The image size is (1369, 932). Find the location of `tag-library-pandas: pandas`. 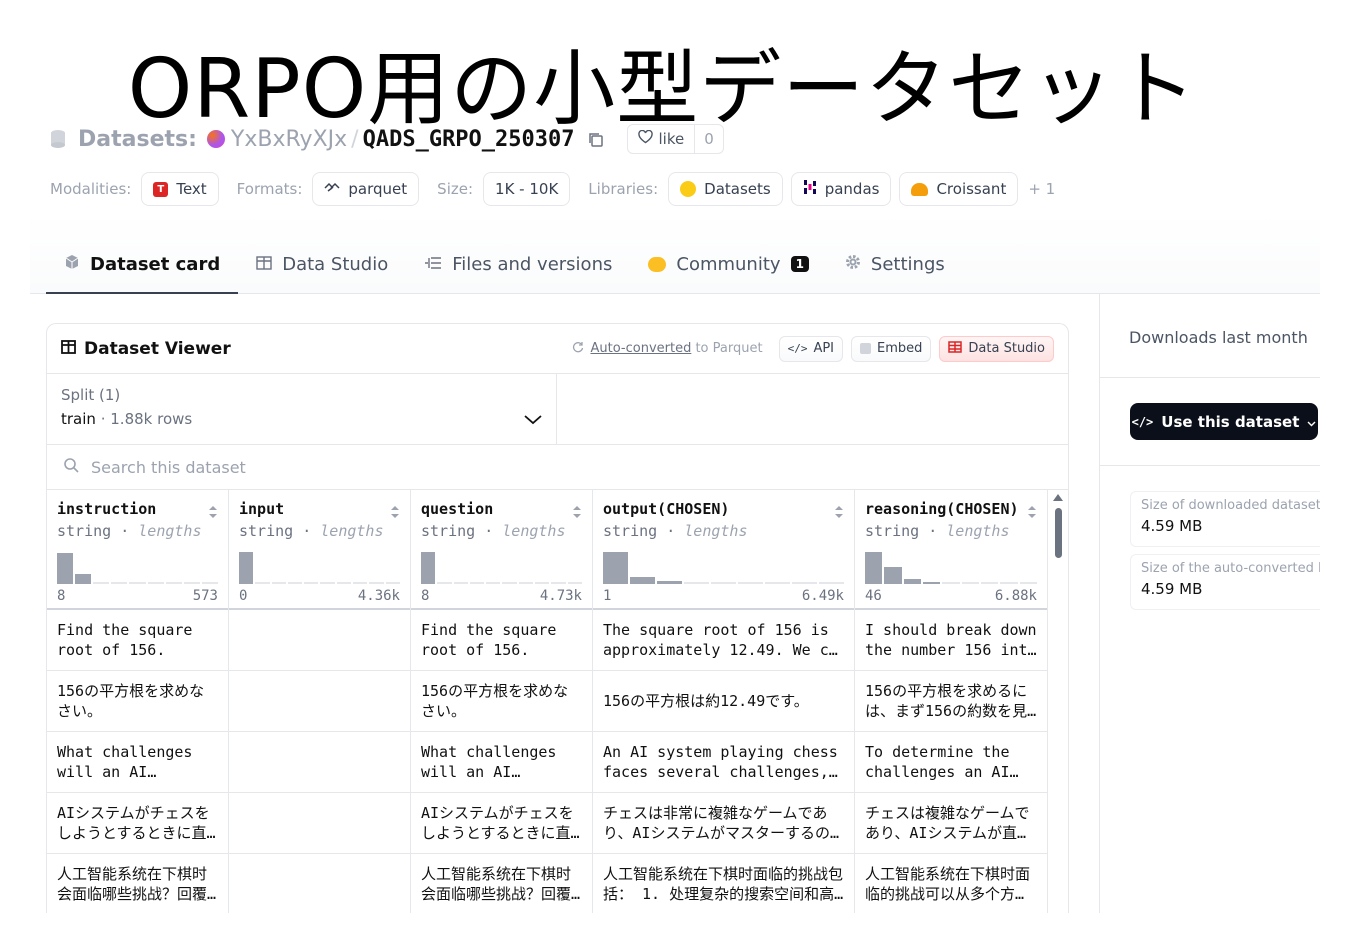

tag-library-pandas: pandas is located at coordinates (841, 189).